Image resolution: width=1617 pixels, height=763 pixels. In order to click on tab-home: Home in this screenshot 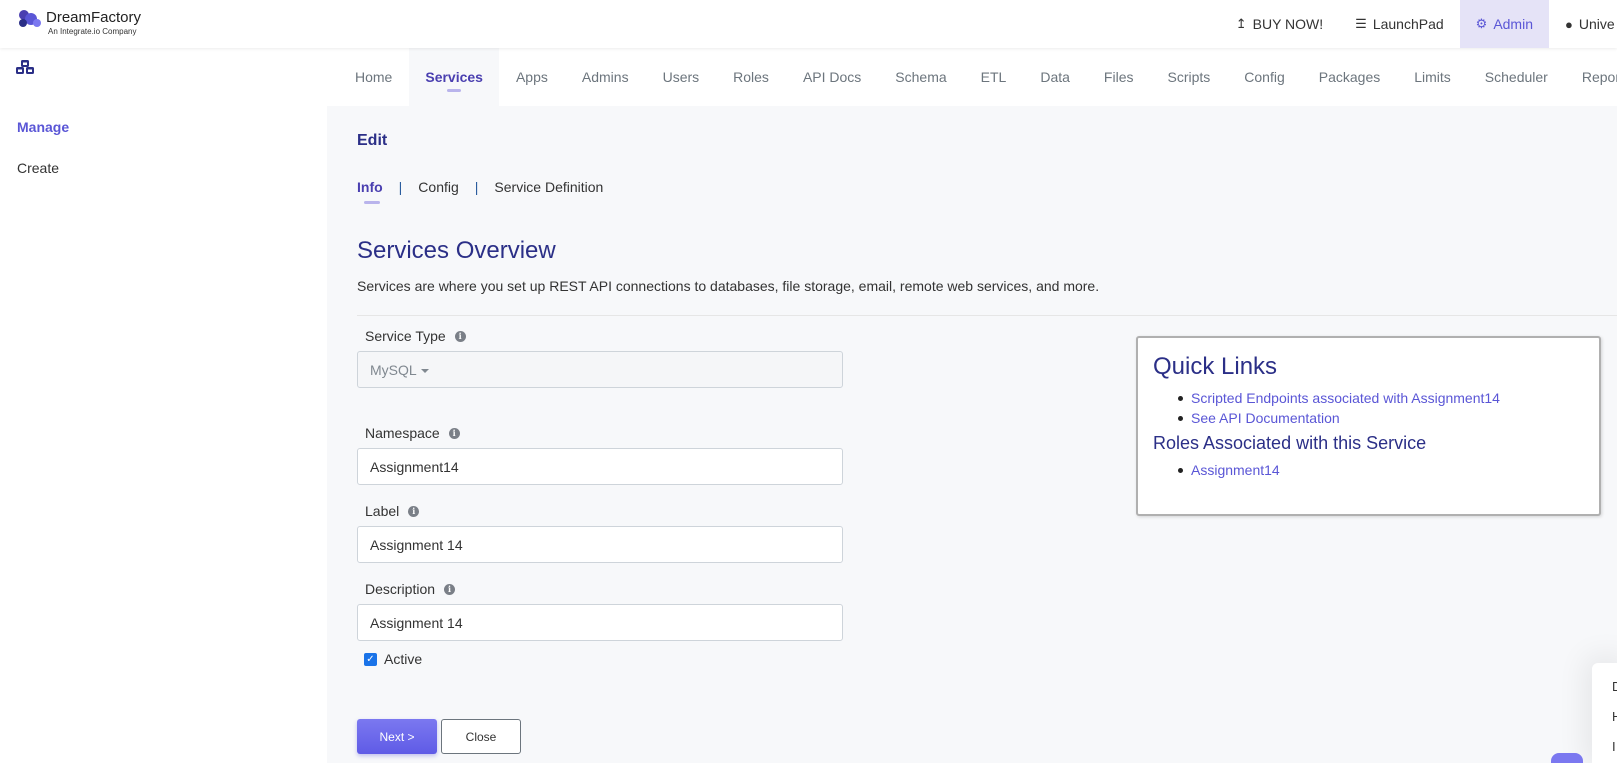, I will do `click(368, 77)`.